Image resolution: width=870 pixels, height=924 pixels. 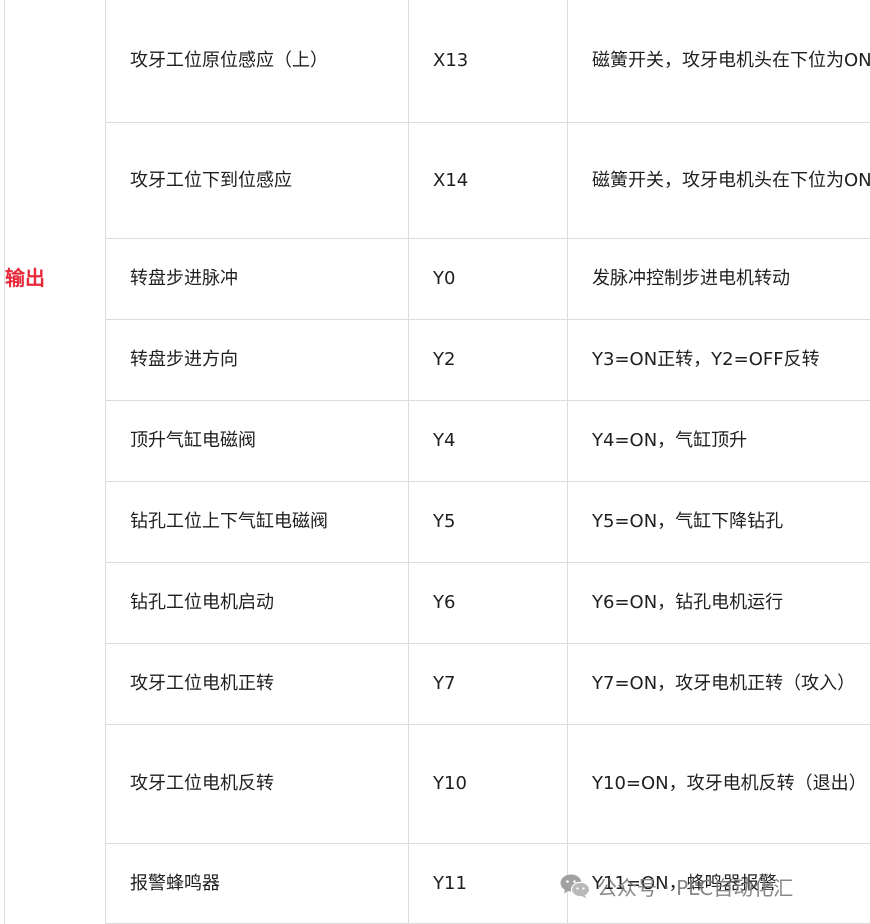 What do you see at coordinates (55, 279) in the screenshot?
I see `category-cell: 输出` at bounding box center [55, 279].